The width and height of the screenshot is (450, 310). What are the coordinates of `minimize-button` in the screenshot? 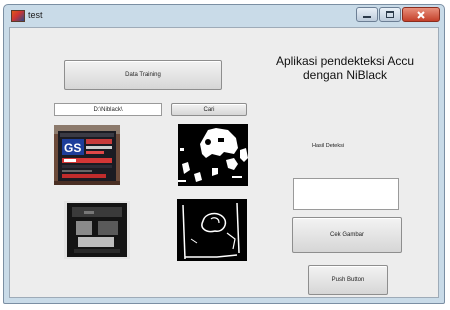 It's located at (367, 14).